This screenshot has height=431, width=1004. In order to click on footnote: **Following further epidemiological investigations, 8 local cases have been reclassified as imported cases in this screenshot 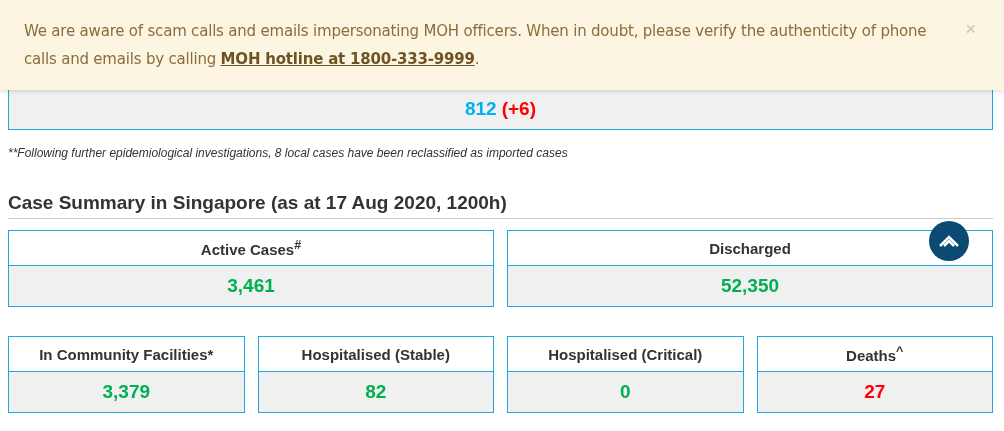, I will do `click(288, 153)`.